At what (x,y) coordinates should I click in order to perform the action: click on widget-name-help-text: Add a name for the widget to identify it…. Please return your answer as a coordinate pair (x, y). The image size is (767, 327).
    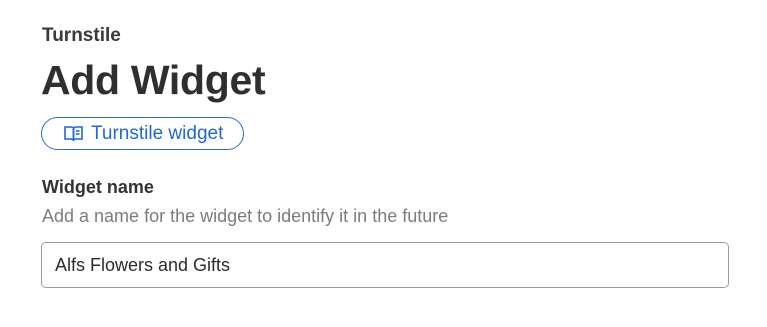
    Looking at the image, I should click on (245, 216).